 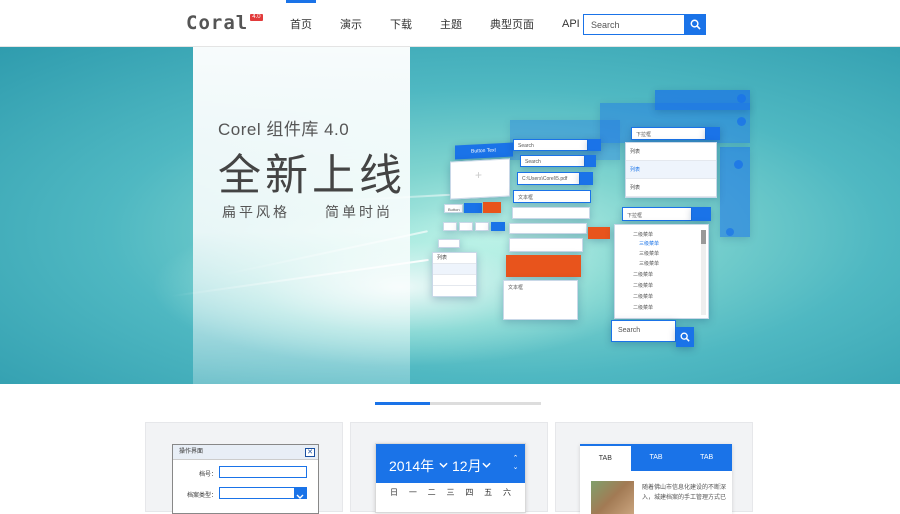 What do you see at coordinates (656, 479) in the screenshot?
I see `tabs-widget: TAB TAB TAB 随着佛山市信息化建设的不断深入，城建档案的手工管理方式已` at bounding box center [656, 479].